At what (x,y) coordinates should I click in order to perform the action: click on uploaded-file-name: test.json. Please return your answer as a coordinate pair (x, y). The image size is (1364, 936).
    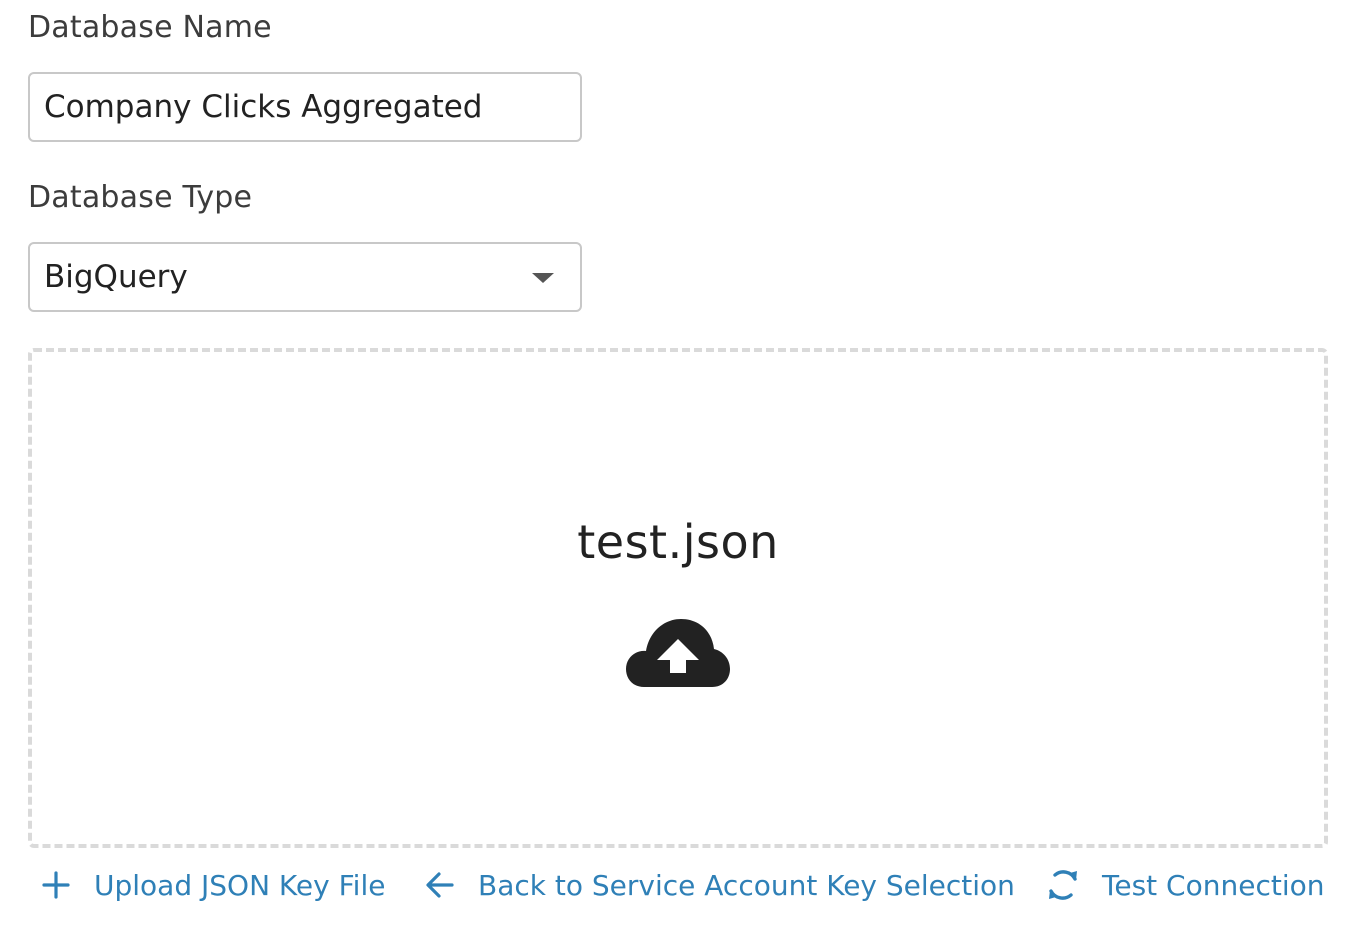
    Looking at the image, I should click on (678, 542).